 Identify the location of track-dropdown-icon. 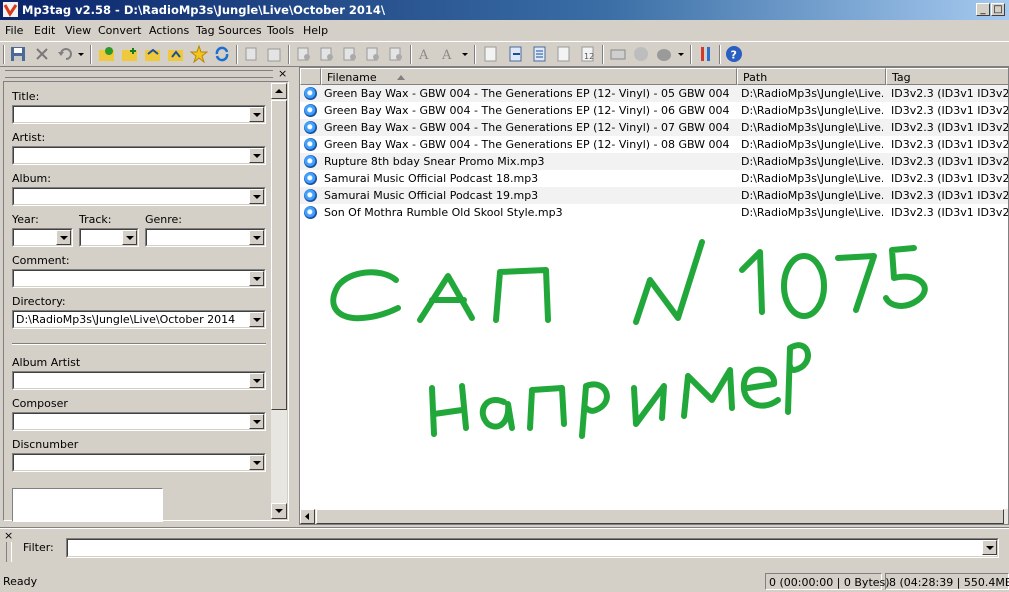
(129, 237).